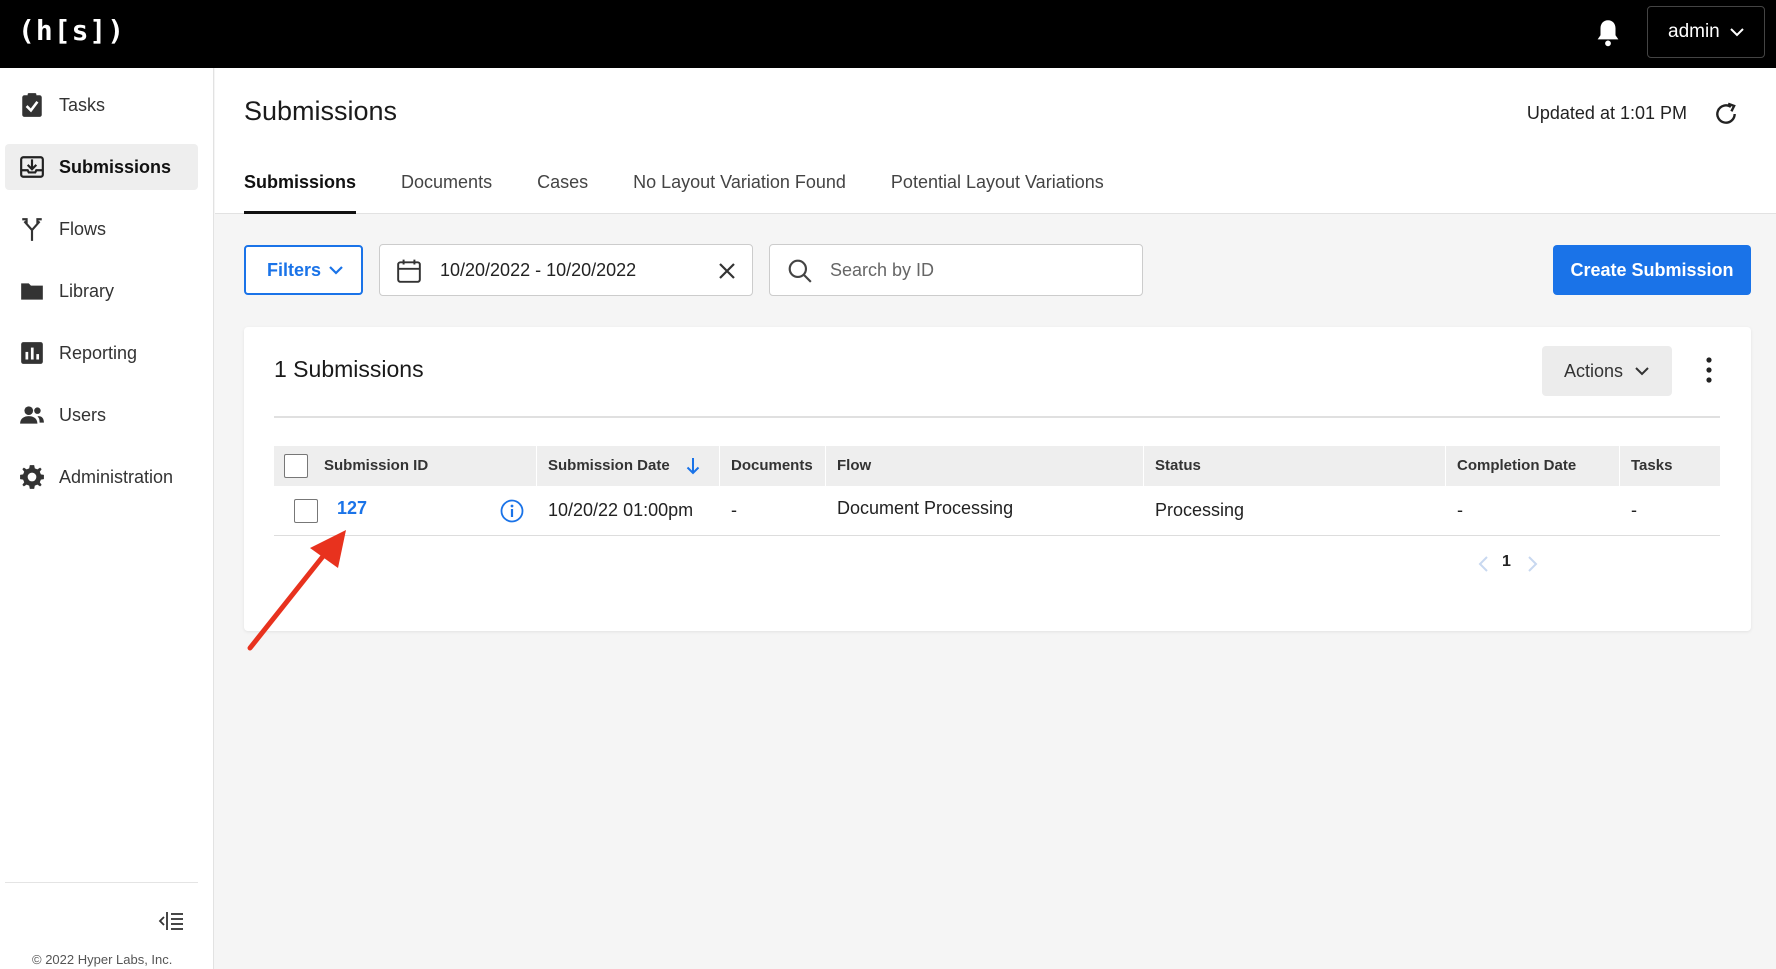  I want to click on filters-label: Filters, so click(294, 269).